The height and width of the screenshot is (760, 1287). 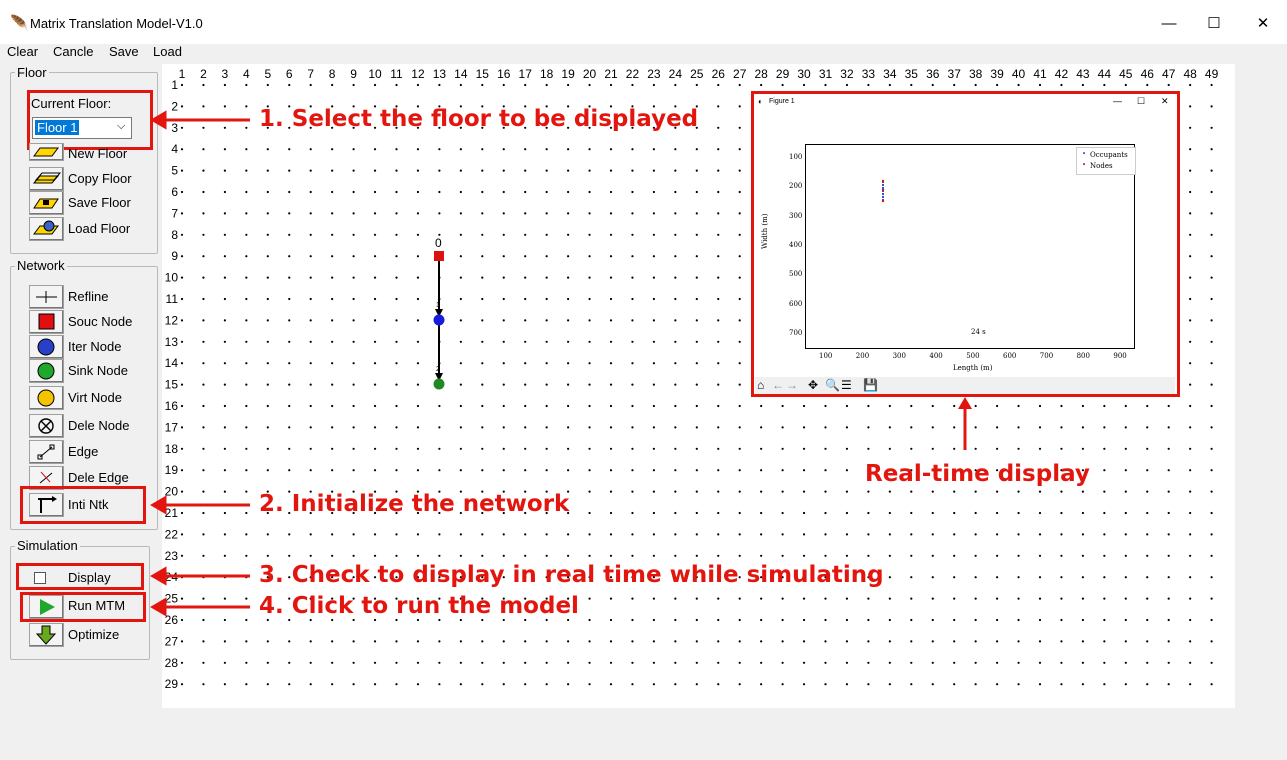 What do you see at coordinates (124, 51) in the screenshot?
I see `menu-save: Save` at bounding box center [124, 51].